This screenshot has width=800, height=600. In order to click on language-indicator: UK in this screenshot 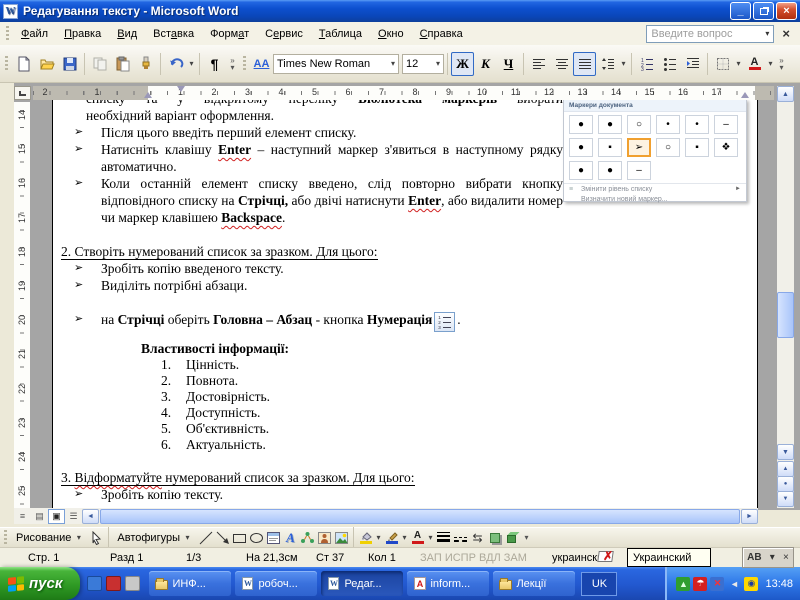, I will do `click(599, 583)`.